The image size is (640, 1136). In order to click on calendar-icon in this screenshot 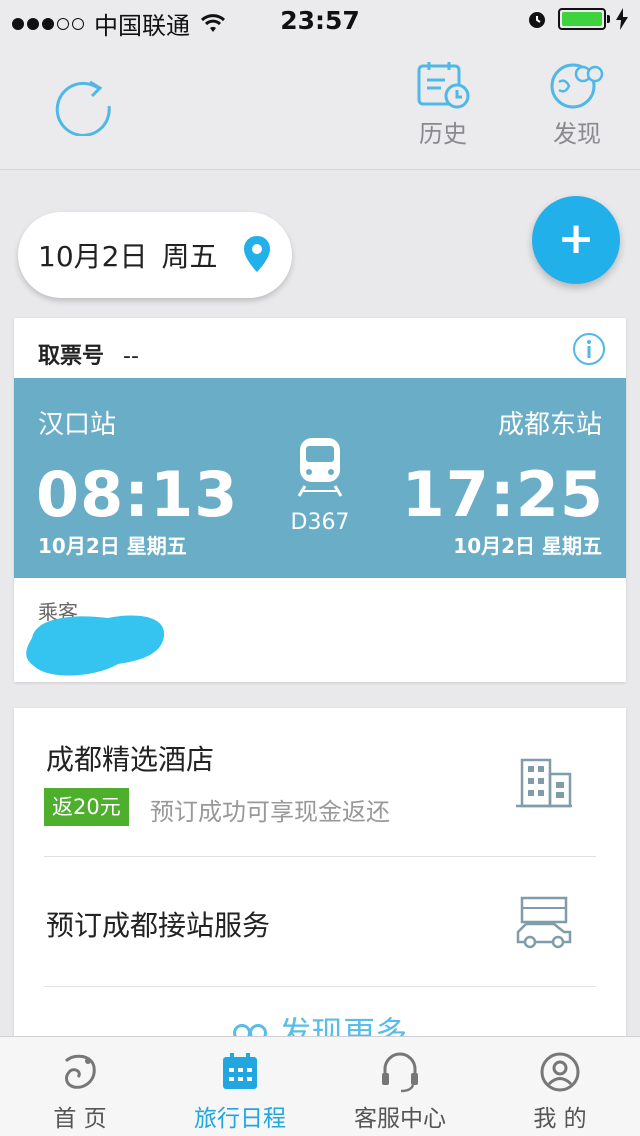, I will do `click(240, 1071)`.